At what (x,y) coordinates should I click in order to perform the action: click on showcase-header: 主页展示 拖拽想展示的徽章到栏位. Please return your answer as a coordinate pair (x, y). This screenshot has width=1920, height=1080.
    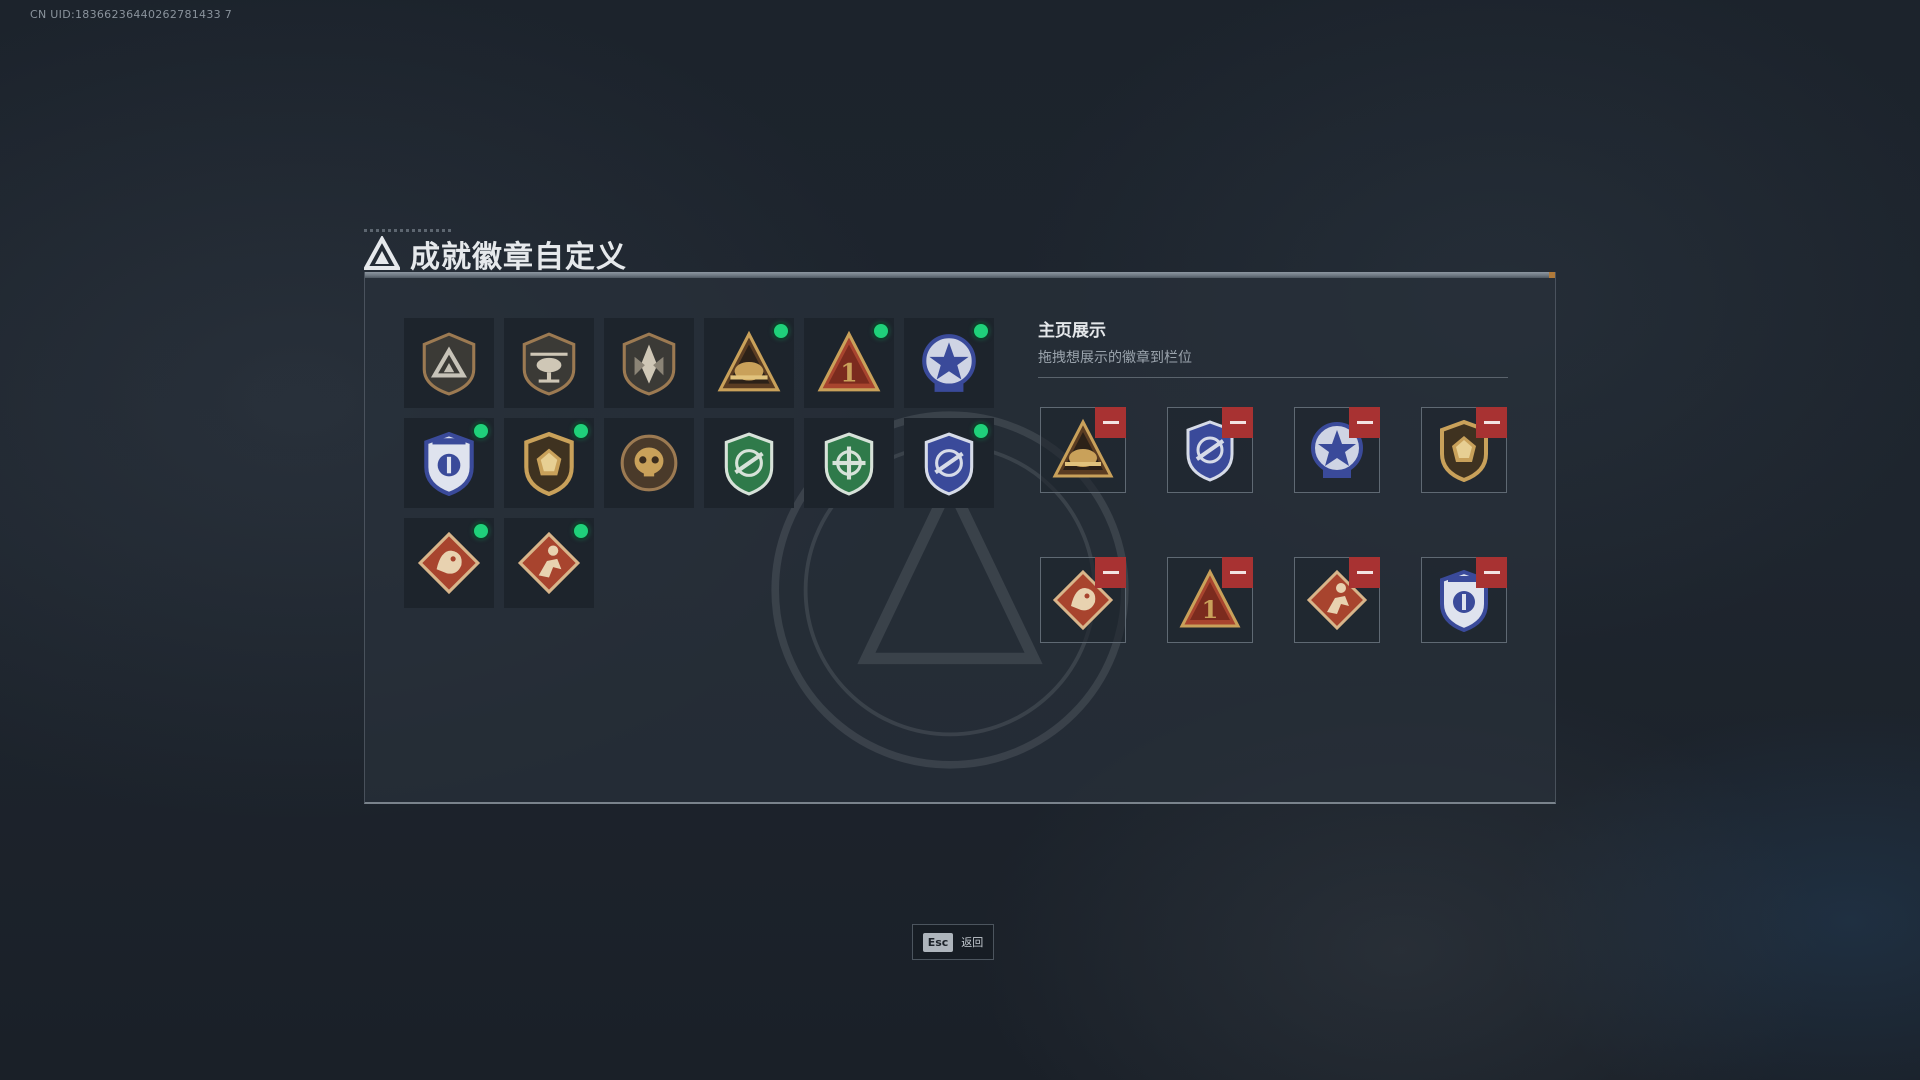
    Looking at the image, I should click on (1273, 347).